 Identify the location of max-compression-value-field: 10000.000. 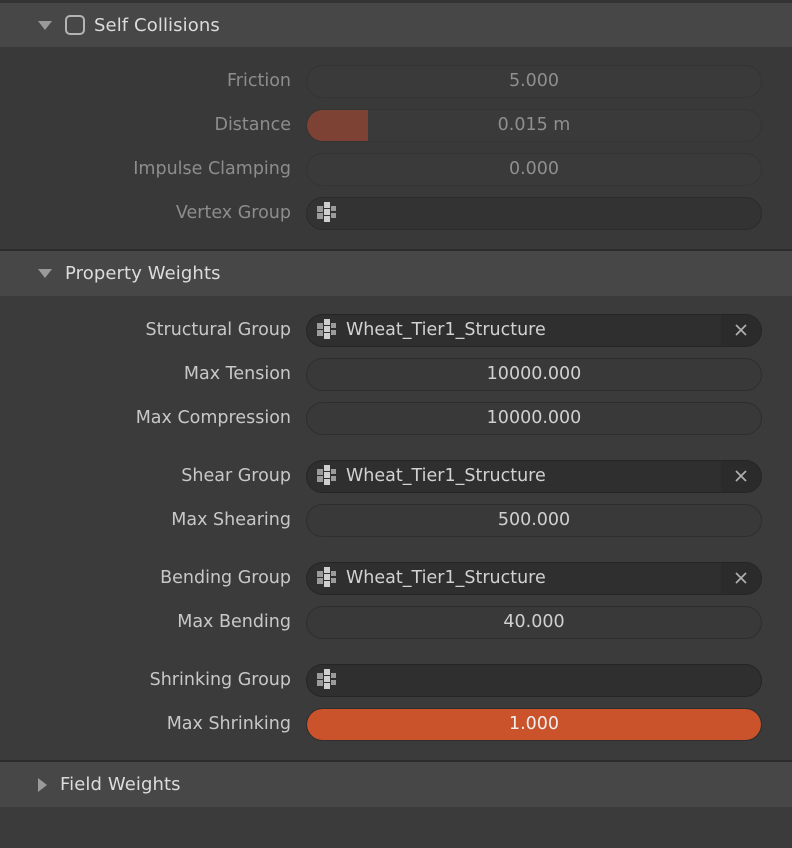
(534, 418).